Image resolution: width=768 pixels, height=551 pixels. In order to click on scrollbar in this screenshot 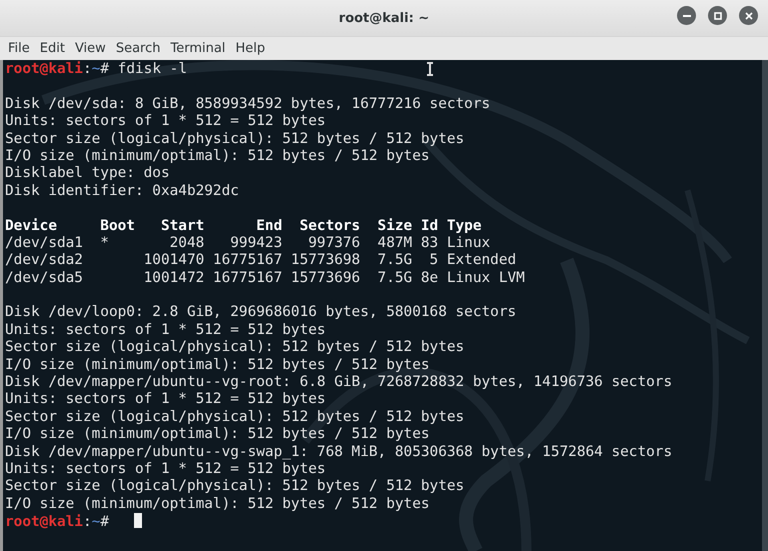, I will do `click(765, 305)`.